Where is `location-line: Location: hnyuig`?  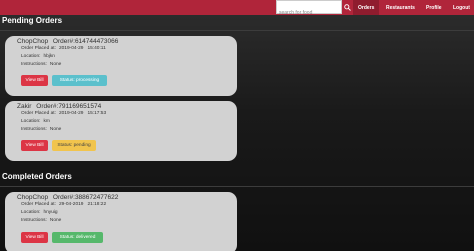
location-line: Location: hnyuig is located at coordinates (39, 212).